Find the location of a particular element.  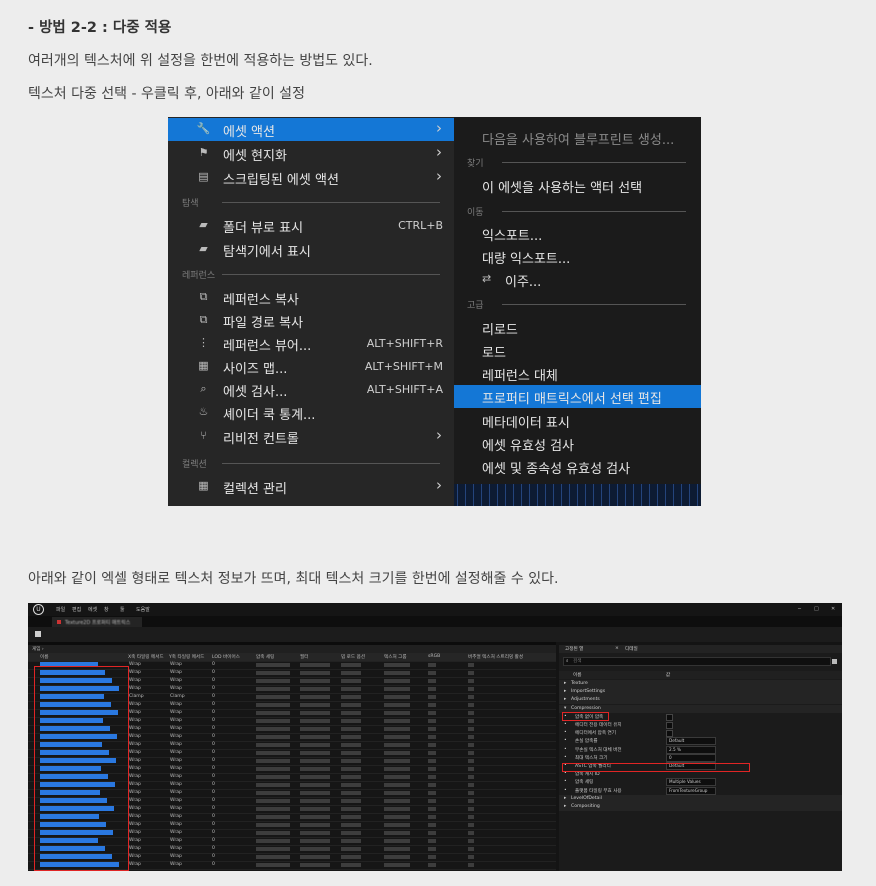

details-row: • 플랫폼 타일링 무효 사용 FromTextureGroup is located at coordinates (700, 790).